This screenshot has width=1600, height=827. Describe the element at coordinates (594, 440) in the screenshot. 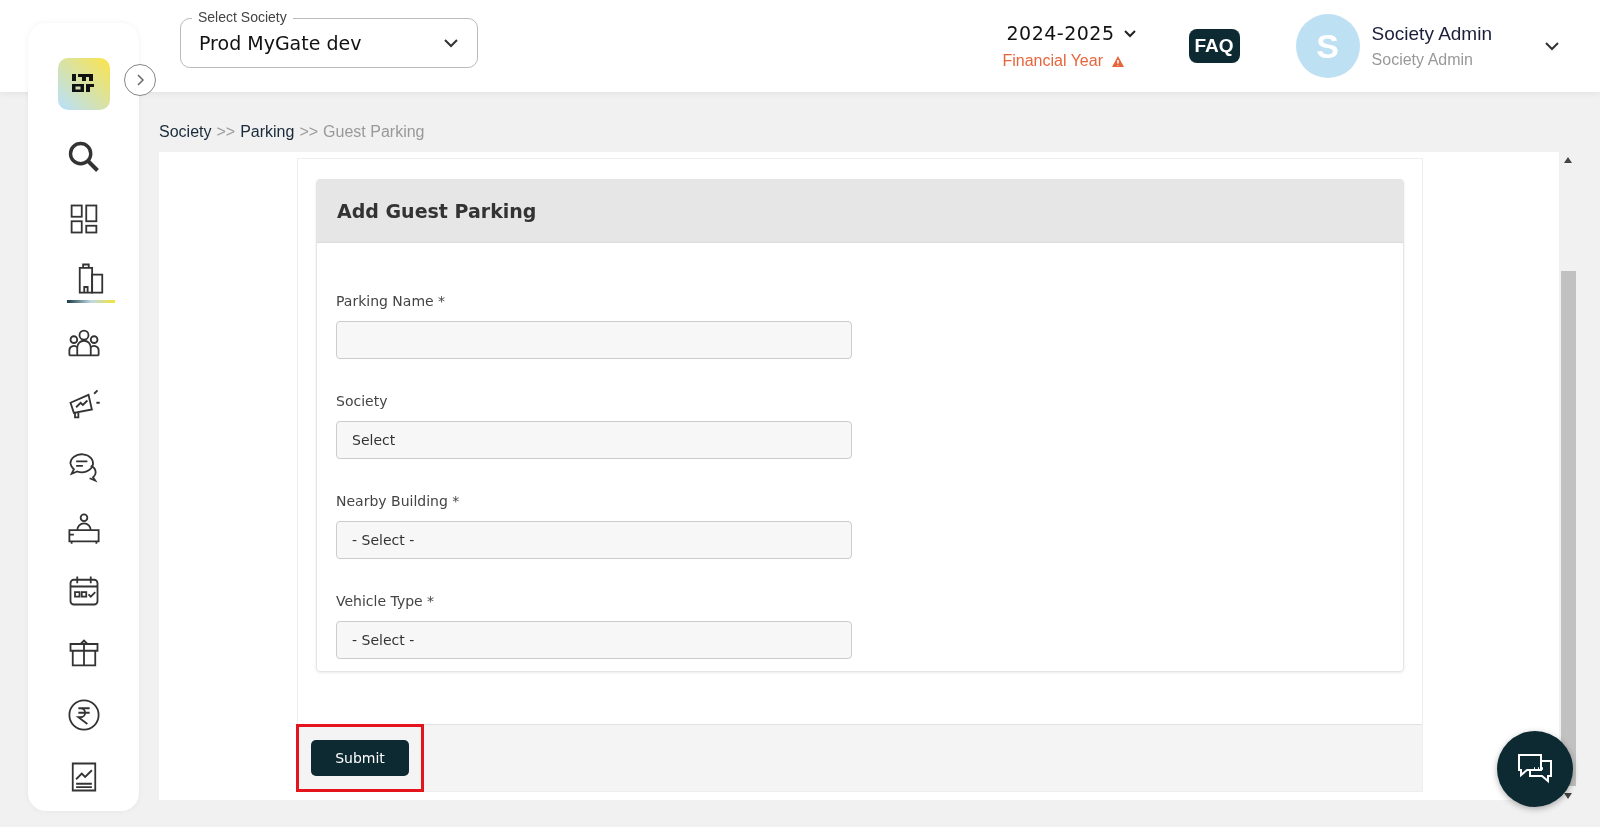

I see `select-field: Select` at that location.